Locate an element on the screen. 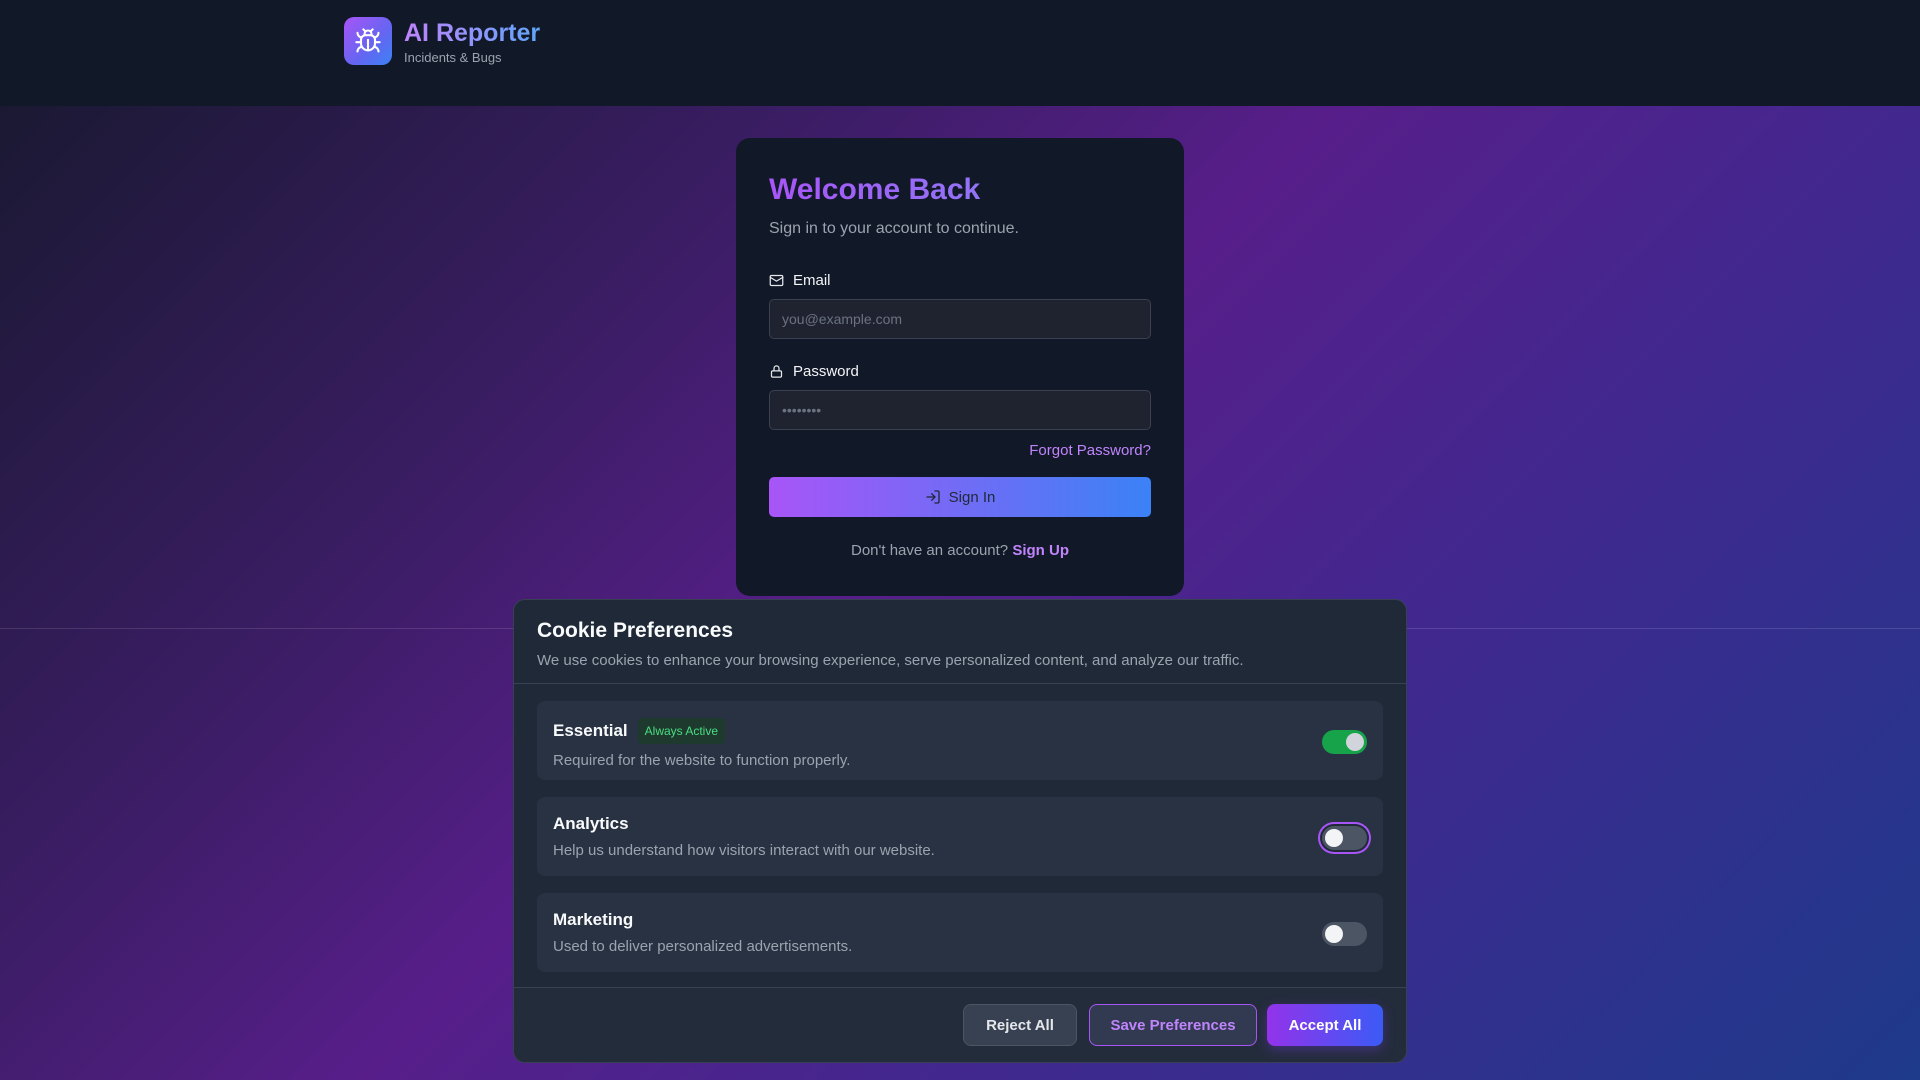 The height and width of the screenshot is (1080, 1920). brand: AI Reporter Incidents & Bugs is located at coordinates (442, 41).